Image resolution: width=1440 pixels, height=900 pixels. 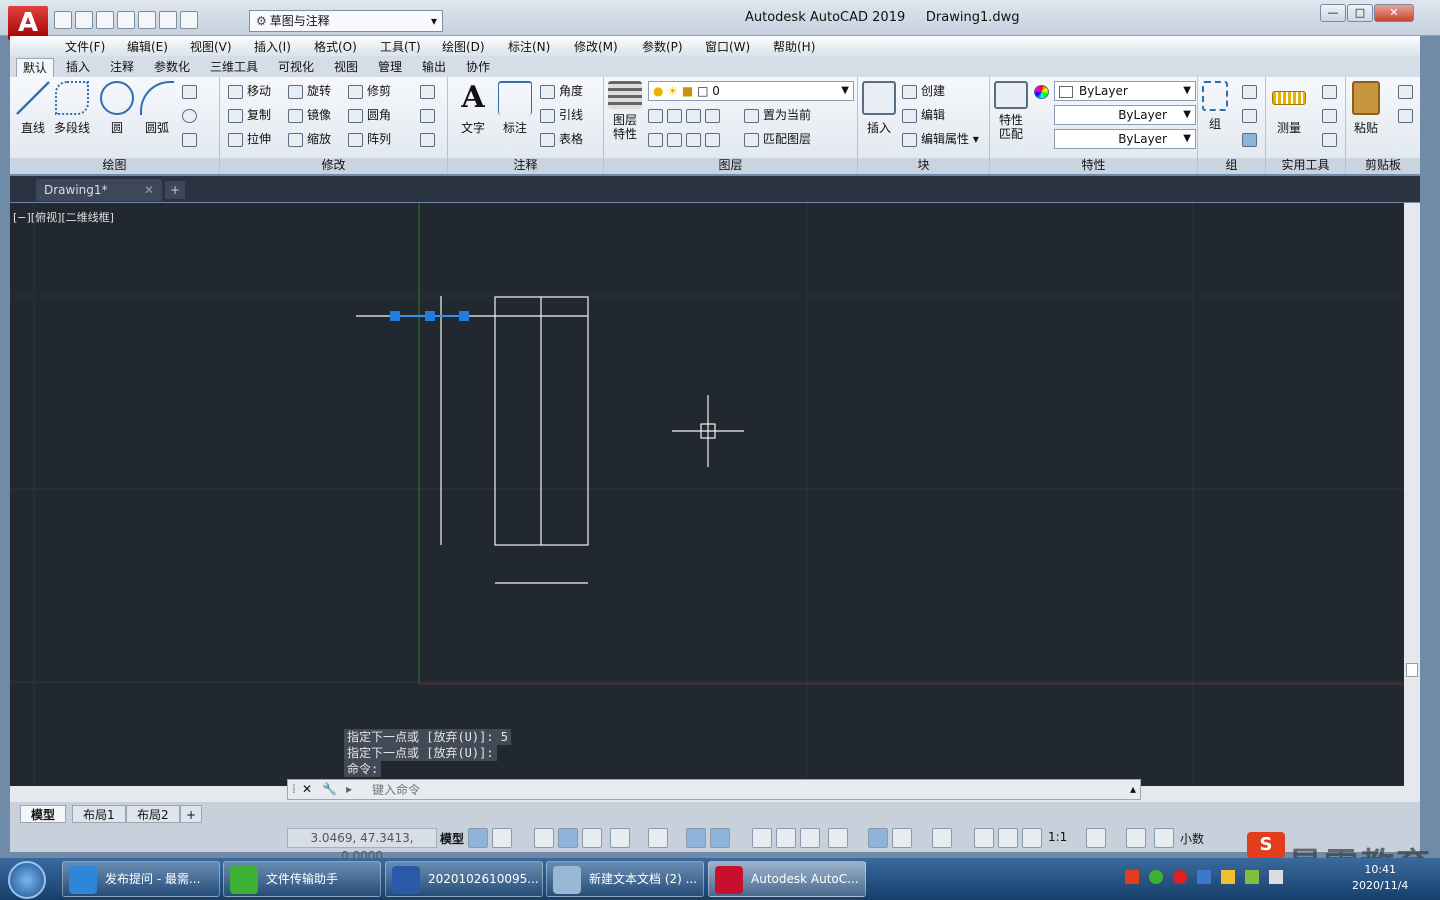 I want to click on application-menu-button: A, so click(x=28, y=23).